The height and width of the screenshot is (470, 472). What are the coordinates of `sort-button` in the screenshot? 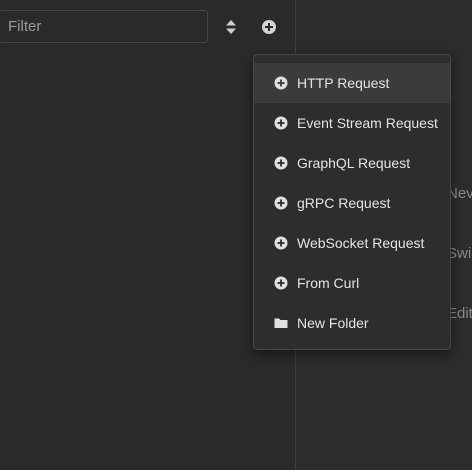 It's located at (231, 27).